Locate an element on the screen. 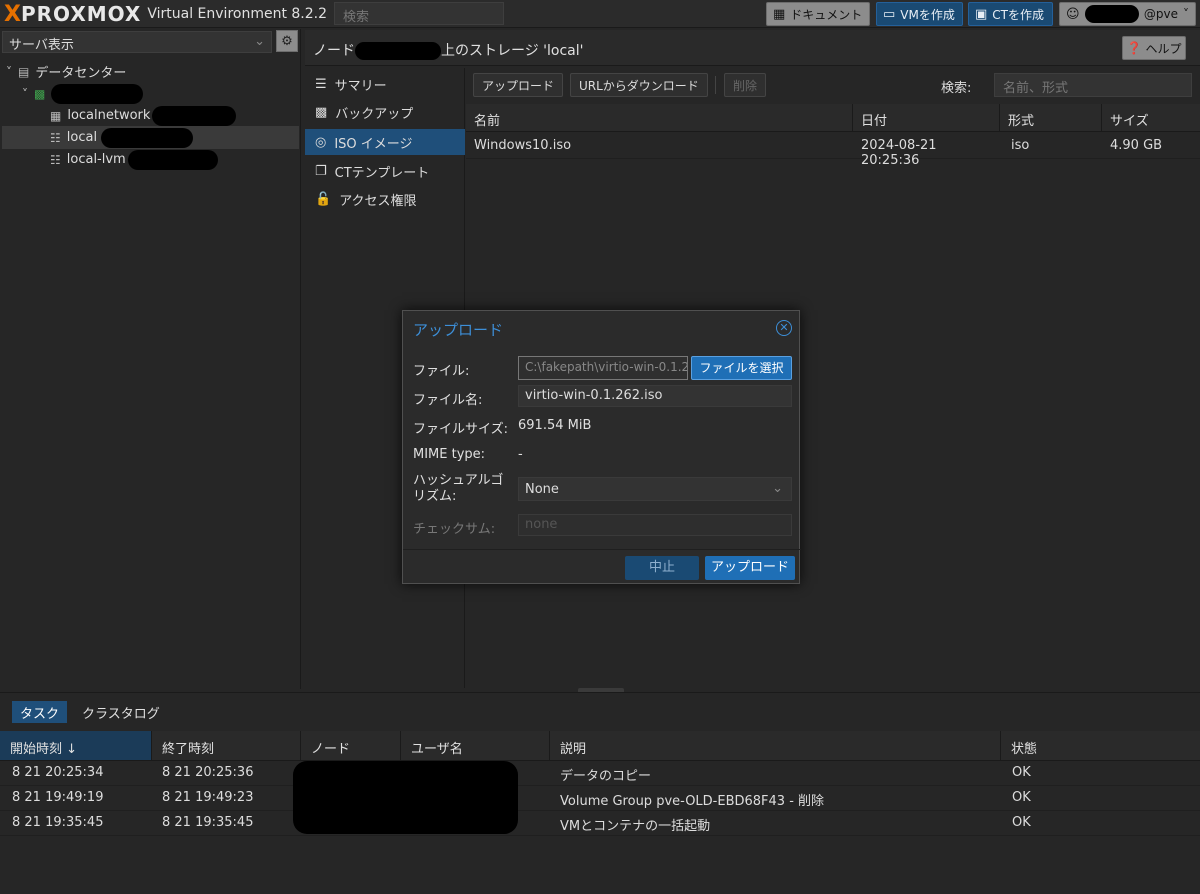  column-header-start-time: 開始時刻 ↓ is located at coordinates (76, 746).